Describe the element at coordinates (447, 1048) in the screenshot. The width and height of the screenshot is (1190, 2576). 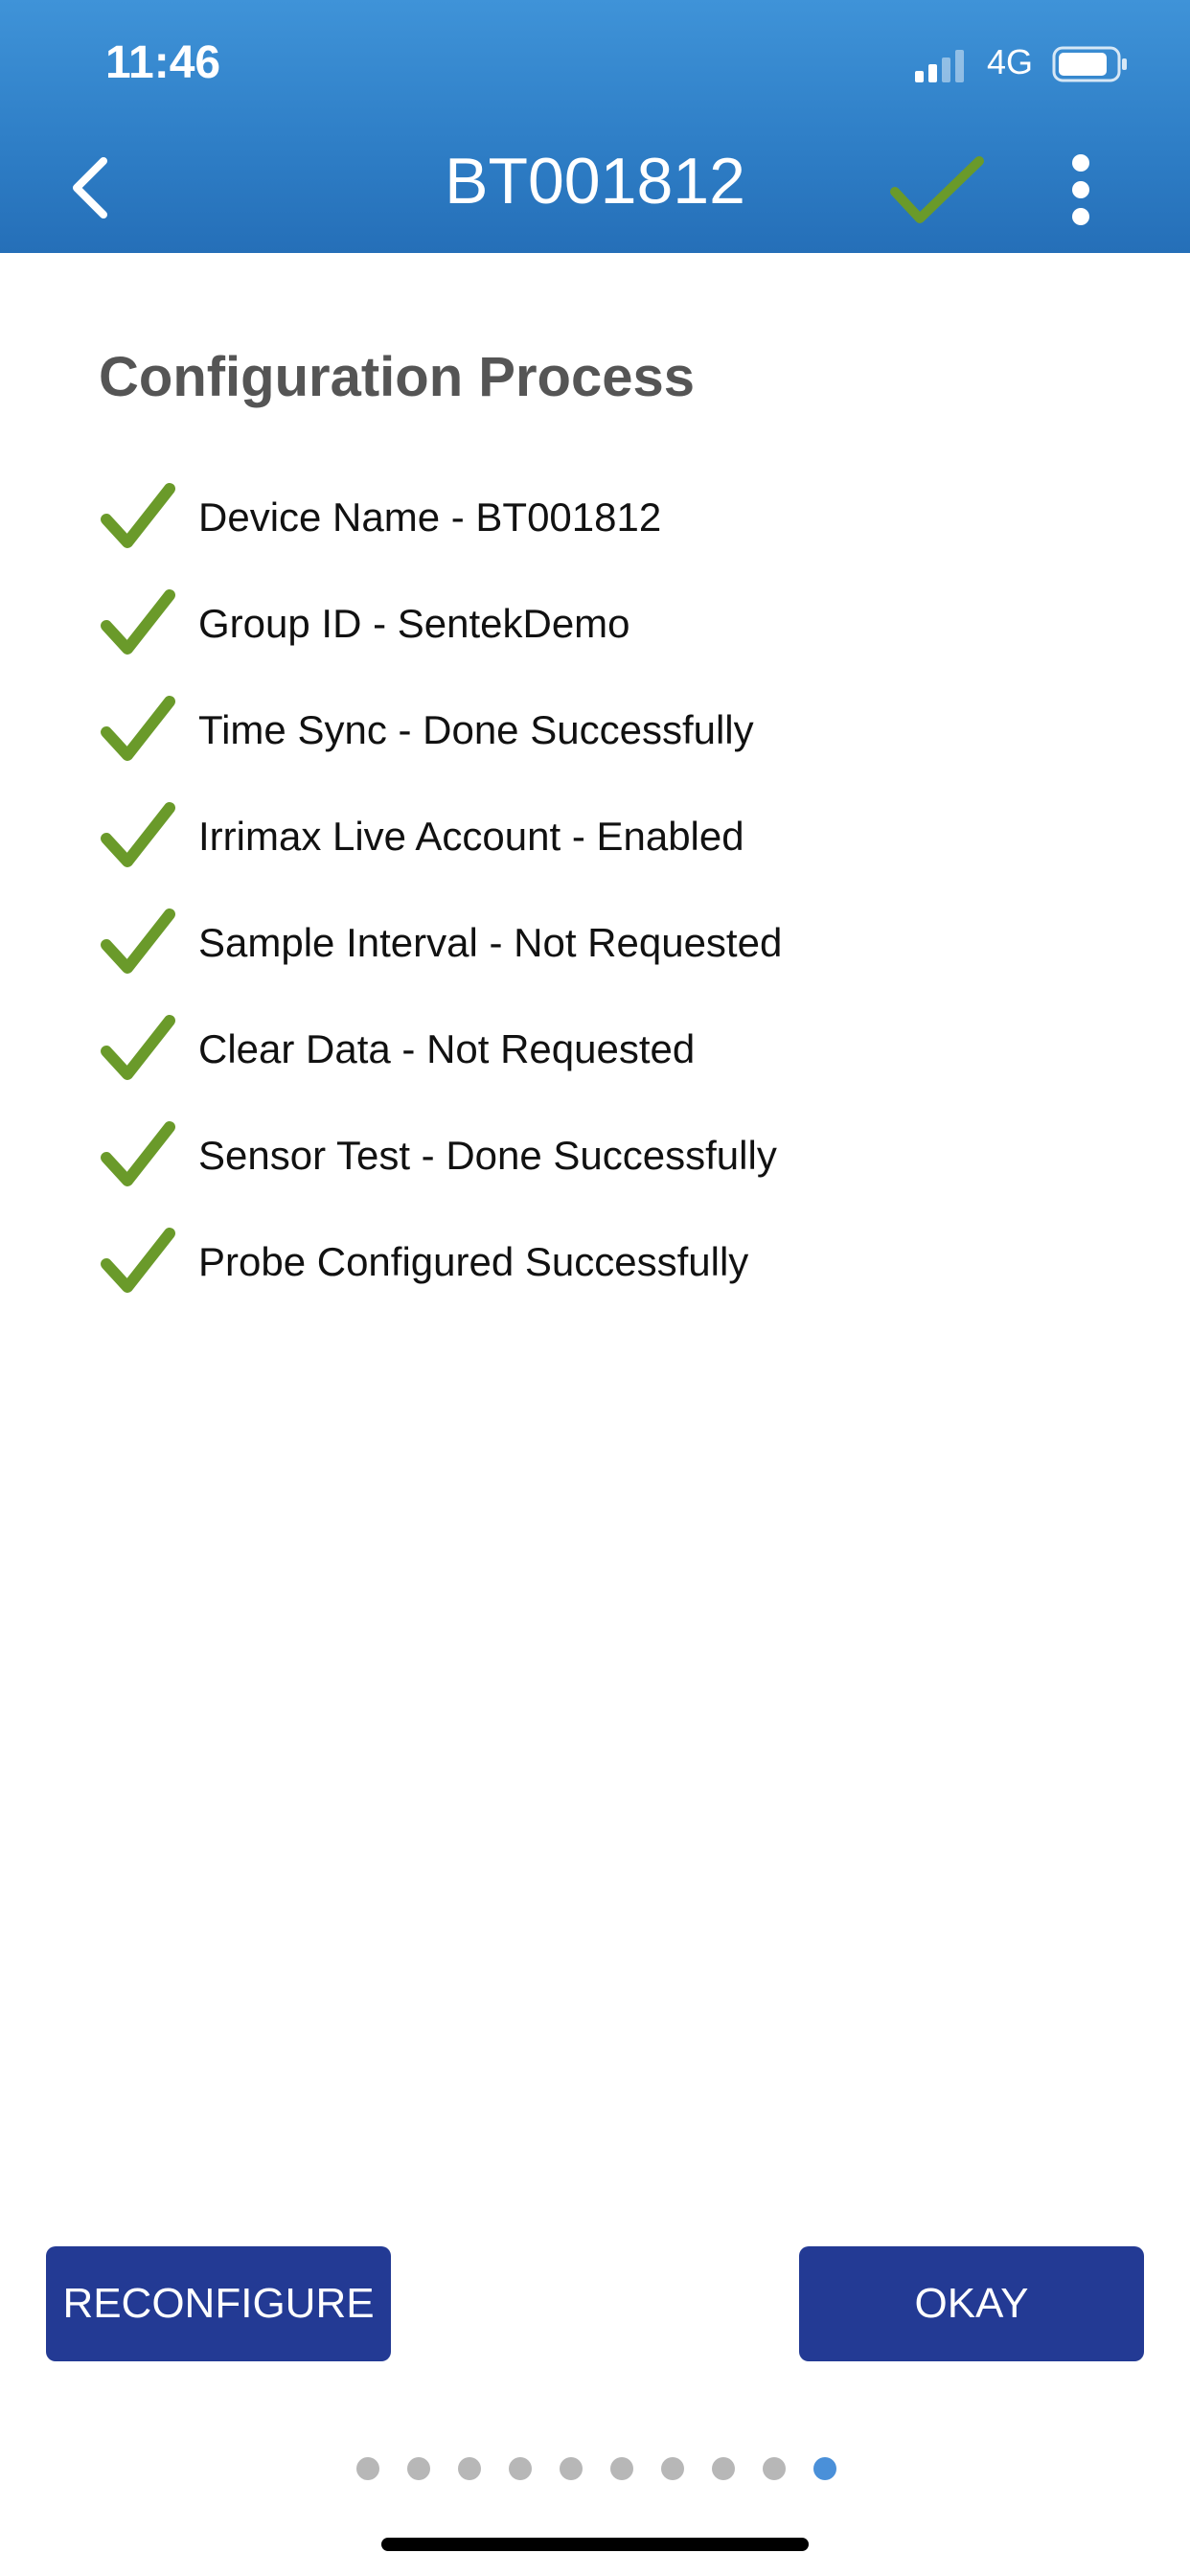
I see `step-label: Clear Data - Not Requested` at that location.